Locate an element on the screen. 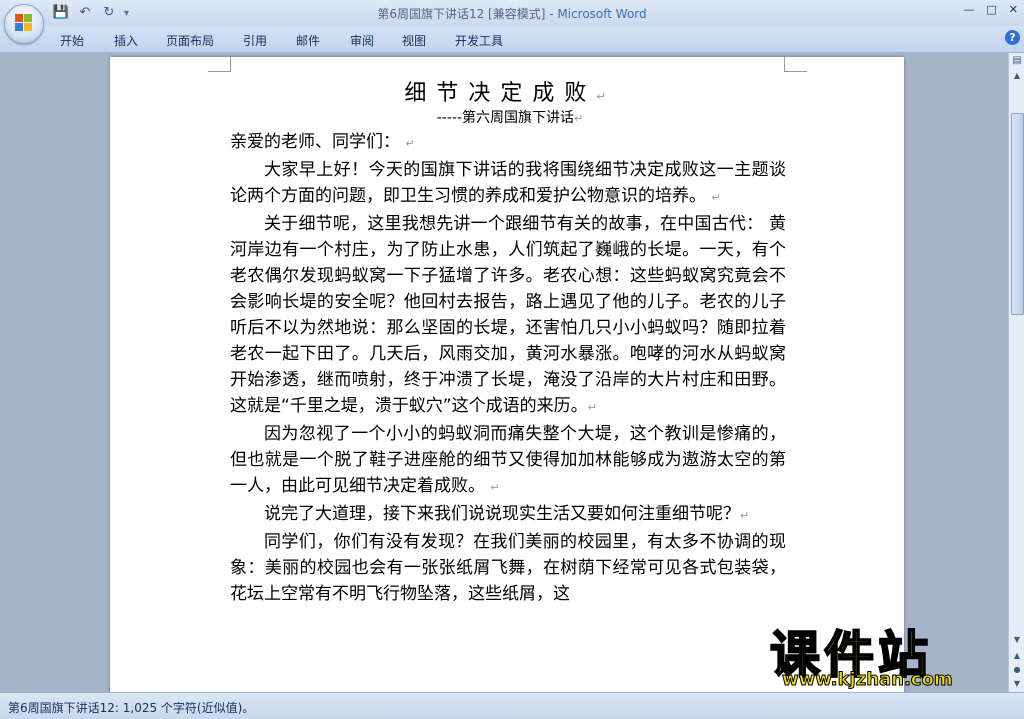 This screenshot has height=719, width=1024. maximize-button: □ is located at coordinates (991, 9).